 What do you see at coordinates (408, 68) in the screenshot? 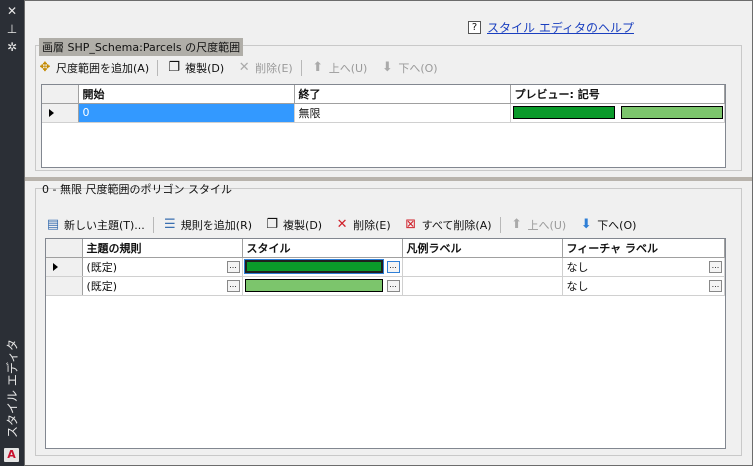
I see `move-down-scale-button: ⬇ 下へ(O)` at bounding box center [408, 68].